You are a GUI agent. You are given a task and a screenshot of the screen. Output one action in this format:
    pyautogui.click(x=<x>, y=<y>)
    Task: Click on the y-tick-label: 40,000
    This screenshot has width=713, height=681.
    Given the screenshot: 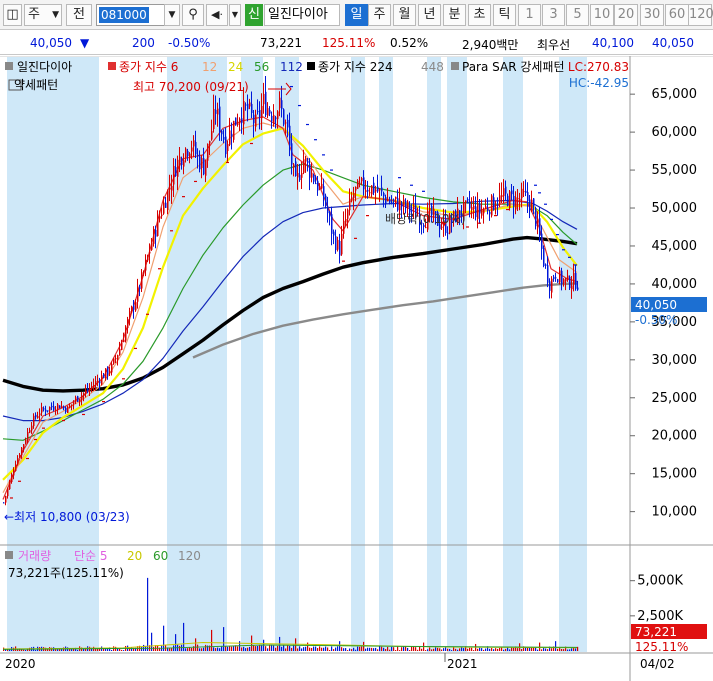 What is the action you would take?
    pyautogui.click(x=675, y=284)
    